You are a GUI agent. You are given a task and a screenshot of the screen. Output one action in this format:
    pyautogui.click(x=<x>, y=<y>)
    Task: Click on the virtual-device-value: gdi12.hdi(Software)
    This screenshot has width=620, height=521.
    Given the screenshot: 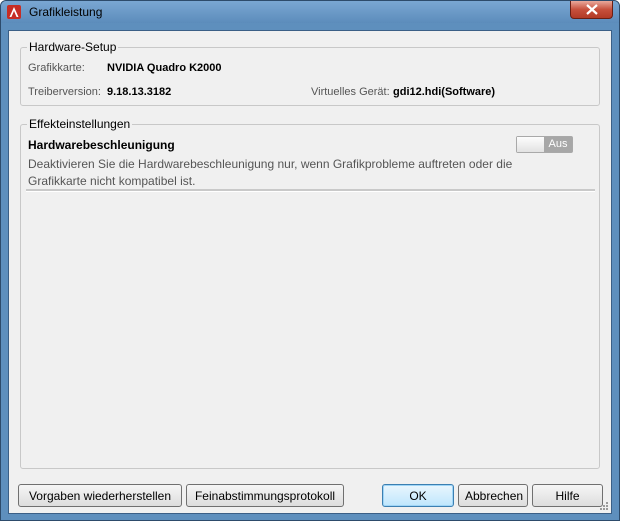 What is the action you would take?
    pyautogui.click(x=444, y=92)
    